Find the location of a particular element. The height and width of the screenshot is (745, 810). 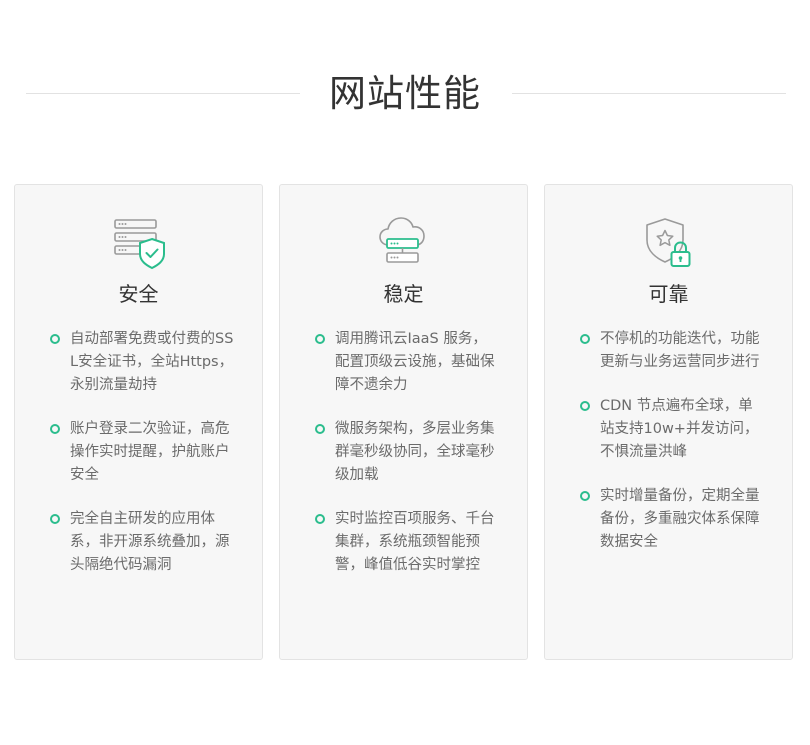

section-title: 网站性能 is located at coordinates (405, 93).